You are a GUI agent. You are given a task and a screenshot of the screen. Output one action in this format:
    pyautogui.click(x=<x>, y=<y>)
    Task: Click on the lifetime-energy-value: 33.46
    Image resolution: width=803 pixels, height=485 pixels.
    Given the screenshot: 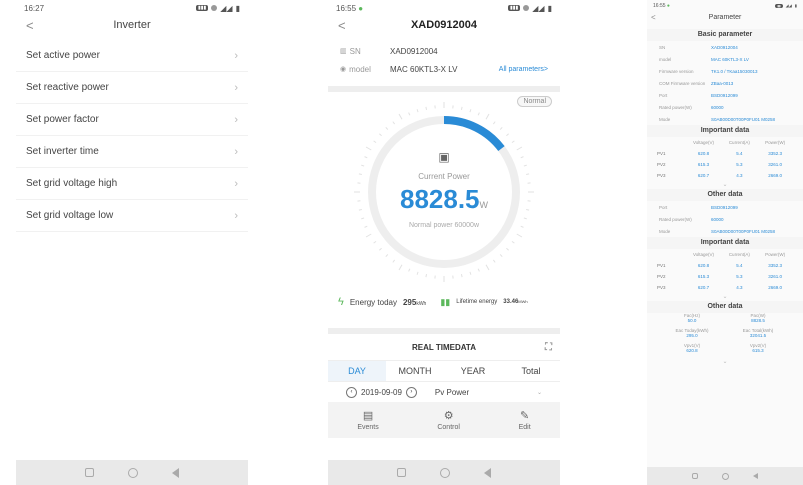 What is the action you would take?
    pyautogui.click(x=511, y=302)
    